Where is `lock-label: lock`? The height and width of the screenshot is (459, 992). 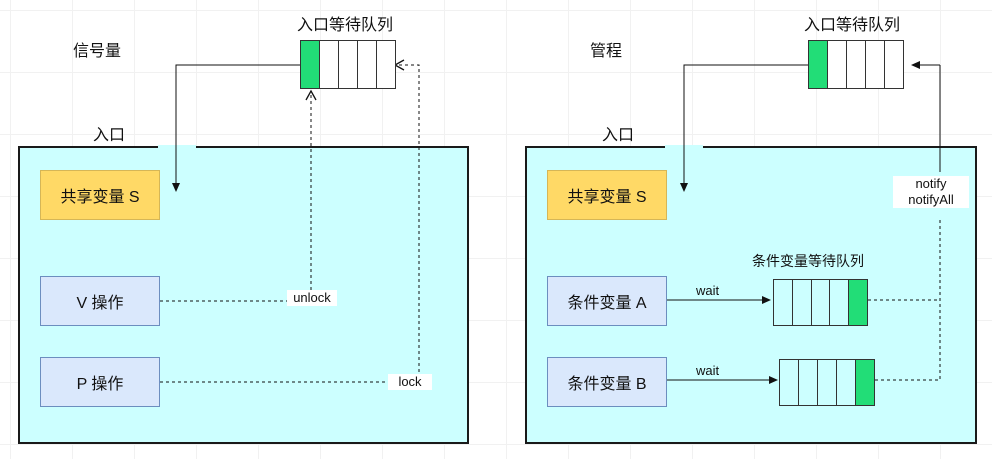 lock-label: lock is located at coordinates (410, 382).